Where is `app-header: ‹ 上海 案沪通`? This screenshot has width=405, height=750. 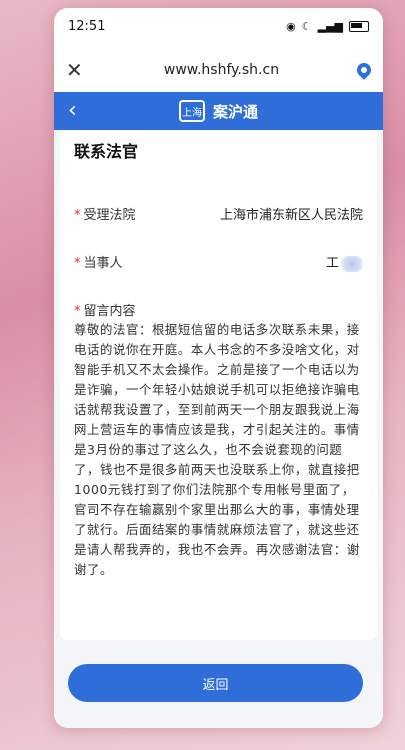 app-header: ‹ 上海 案沪通 is located at coordinates (218, 111).